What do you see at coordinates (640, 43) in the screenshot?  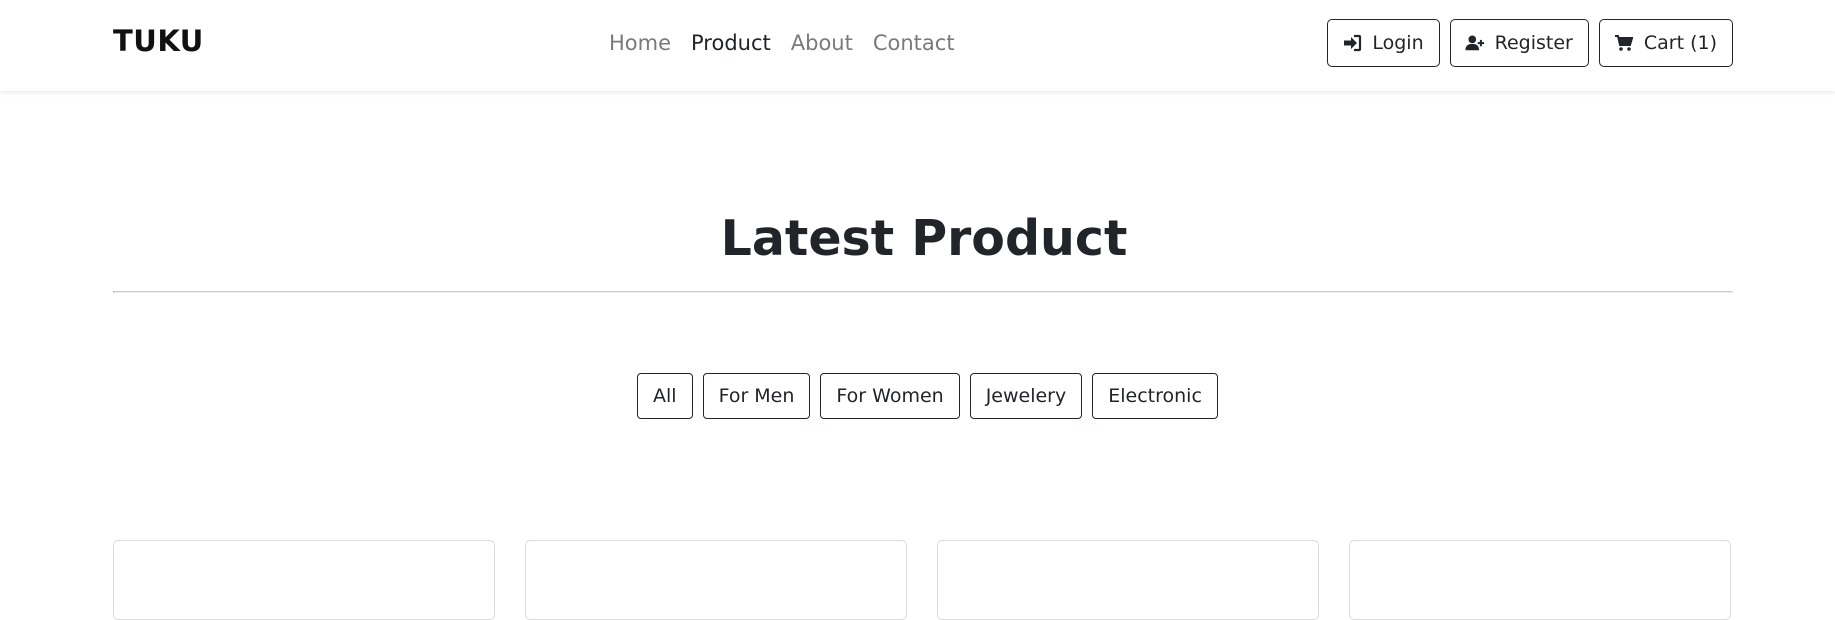 I see `nav-link-home: Home` at bounding box center [640, 43].